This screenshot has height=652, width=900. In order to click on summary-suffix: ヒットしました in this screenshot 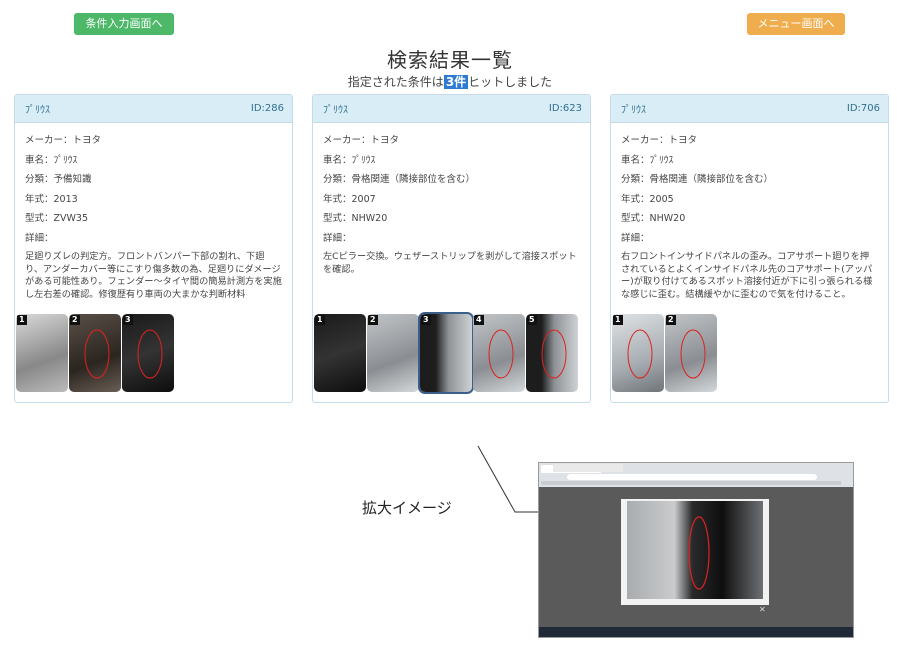, I will do `click(510, 82)`.